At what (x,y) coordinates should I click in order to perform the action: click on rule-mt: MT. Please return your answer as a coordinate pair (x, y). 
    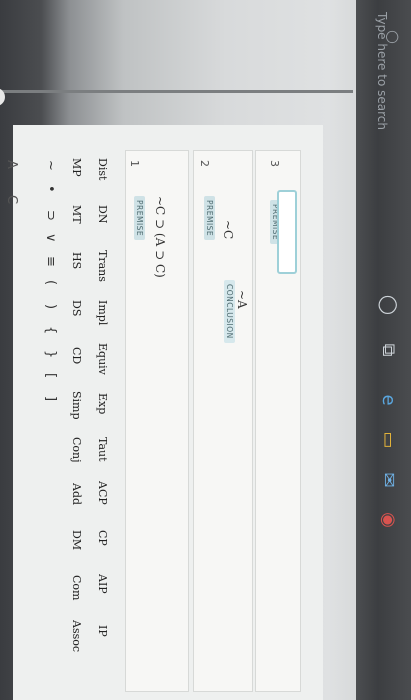
    Looking at the image, I should click on (76, 214).